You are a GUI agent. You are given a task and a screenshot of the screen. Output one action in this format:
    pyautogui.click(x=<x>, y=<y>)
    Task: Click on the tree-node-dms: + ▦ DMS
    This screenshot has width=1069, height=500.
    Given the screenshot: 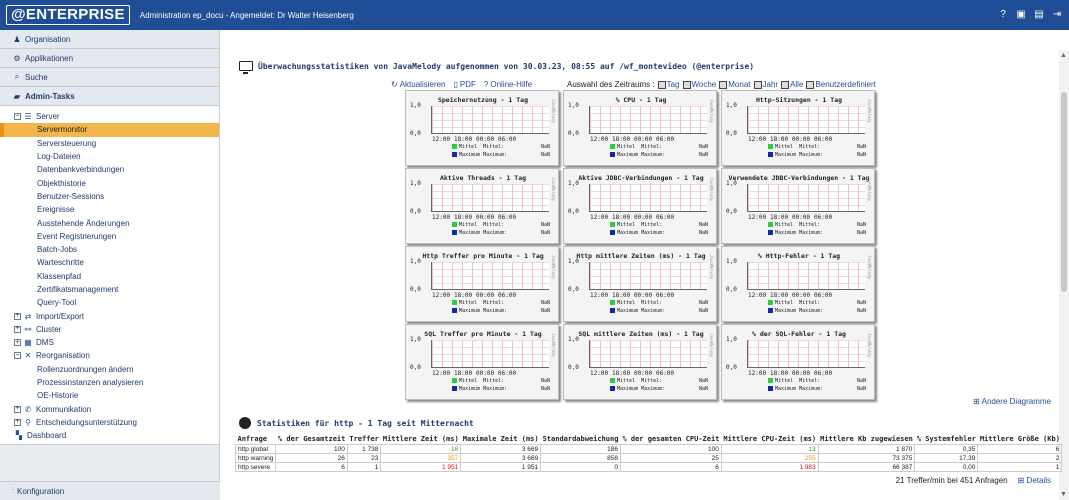 What is the action you would take?
    pyautogui.click(x=109, y=342)
    